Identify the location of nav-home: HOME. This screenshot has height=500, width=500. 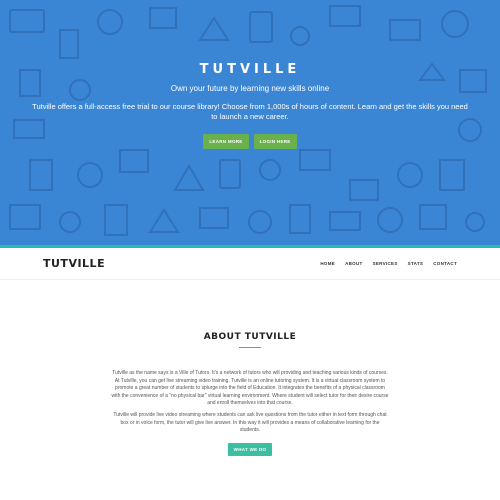
(327, 263).